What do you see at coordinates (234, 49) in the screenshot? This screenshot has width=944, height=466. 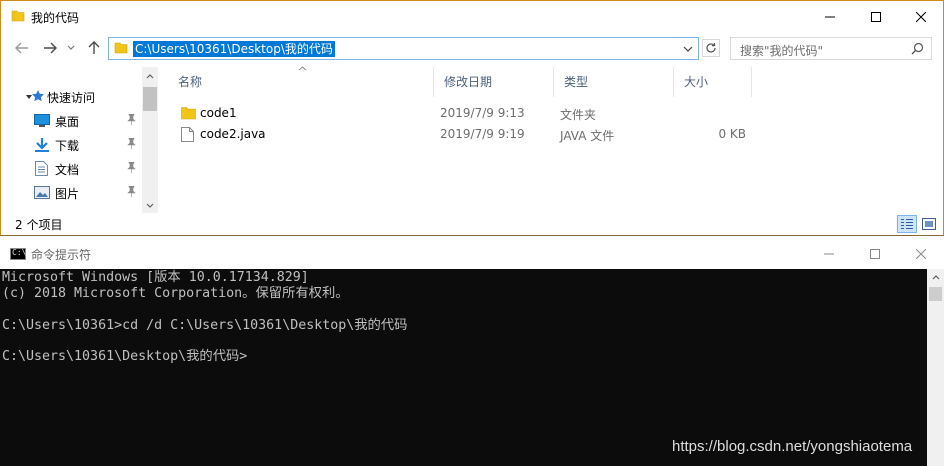 I see `address-text: C:\Users\10361\Desktop\我的代码` at bounding box center [234, 49].